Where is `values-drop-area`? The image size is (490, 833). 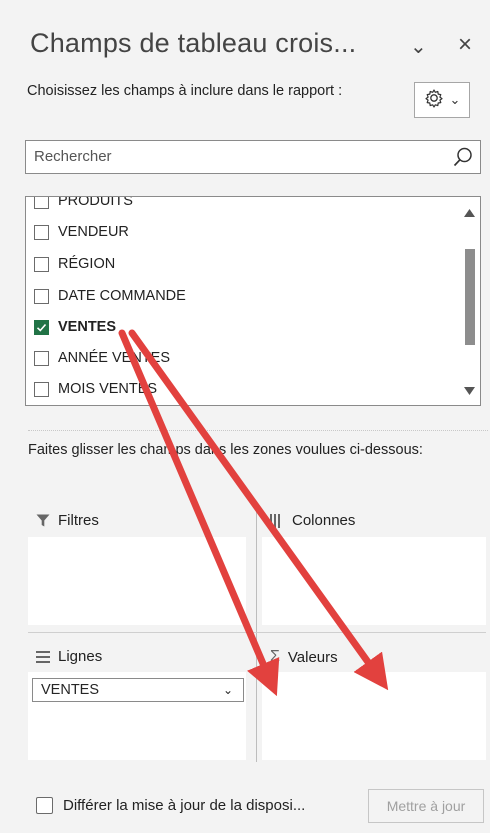
values-drop-area is located at coordinates (374, 716).